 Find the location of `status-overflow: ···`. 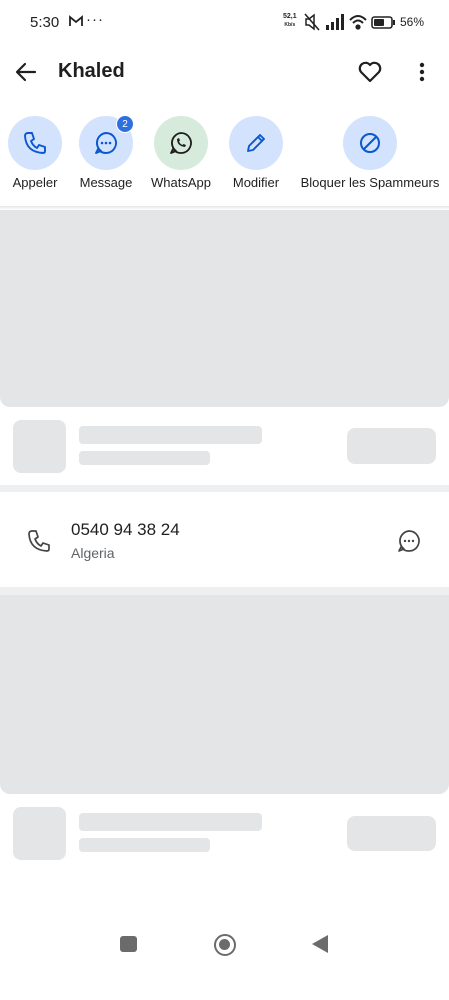

status-overflow: ··· is located at coordinates (95, 19).